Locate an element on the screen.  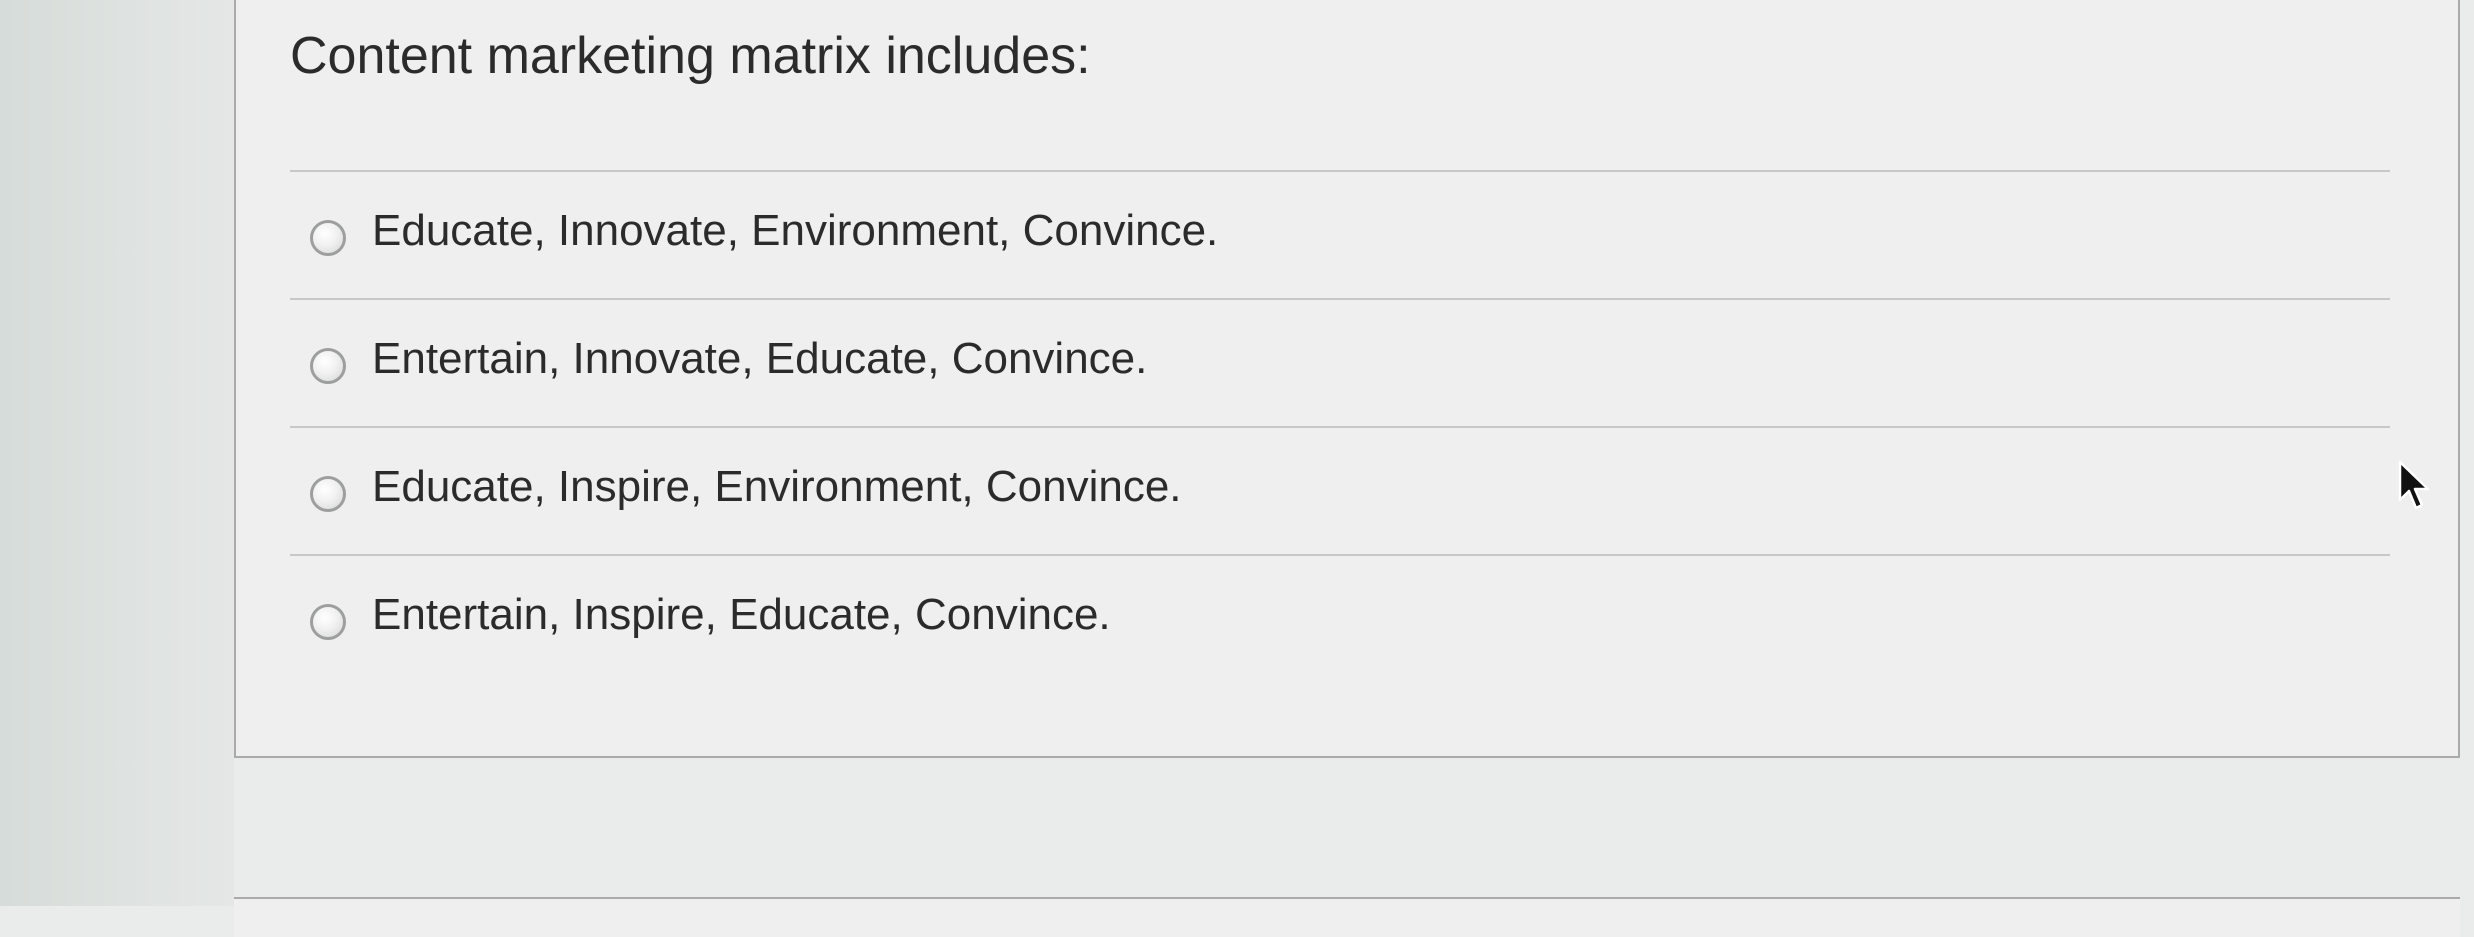
answer-option-label: Entertain, Inspire, Educate, Convince. is located at coordinates (741, 615).